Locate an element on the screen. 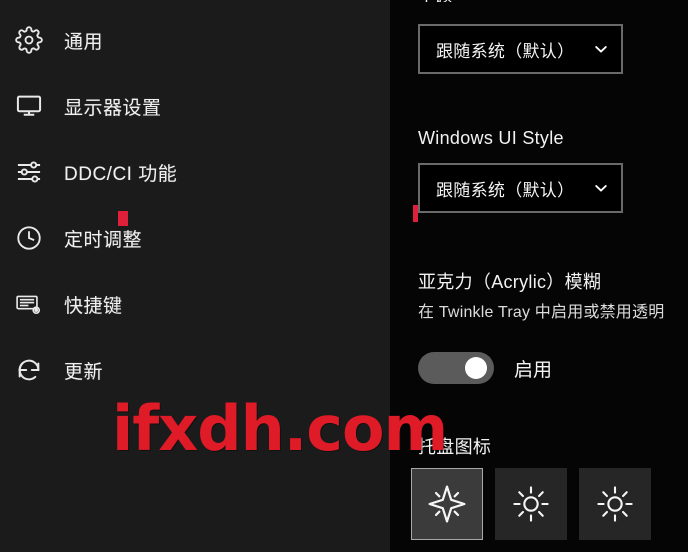 The image size is (688, 552). ui-style-label: Windows UI Style is located at coordinates (491, 138).